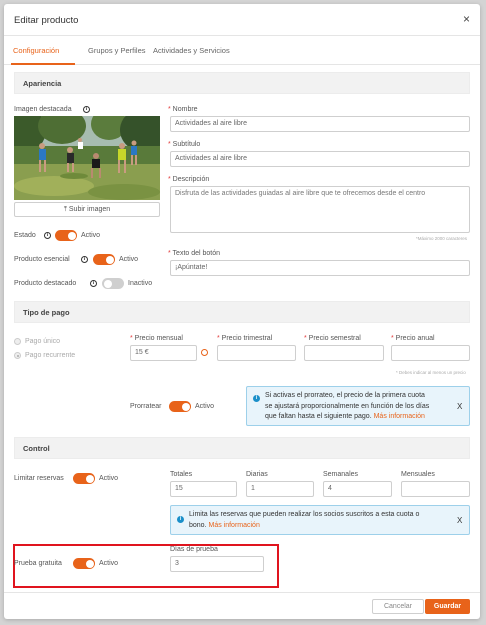 The height and width of the screenshot is (625, 486). I want to click on currency-icon, so click(204, 352).